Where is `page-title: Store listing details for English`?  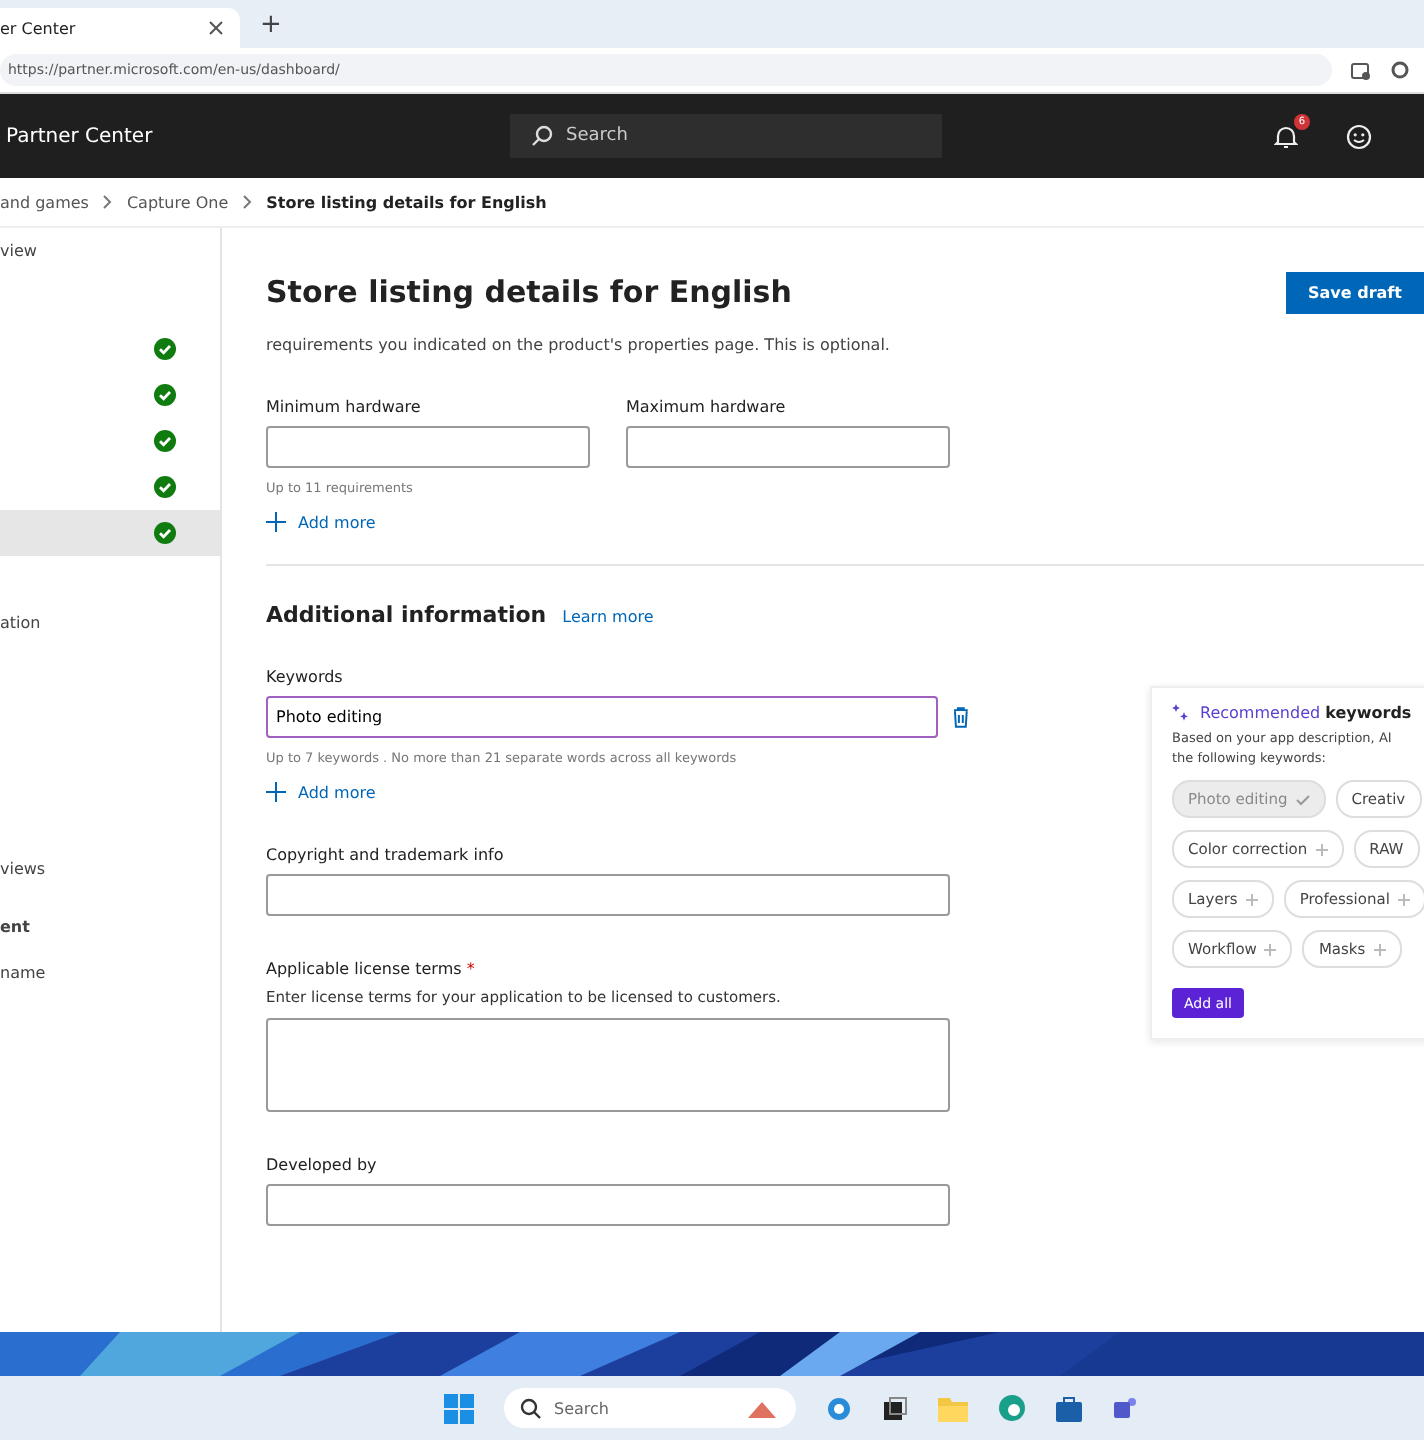 page-title: Store listing details for English is located at coordinates (529, 292).